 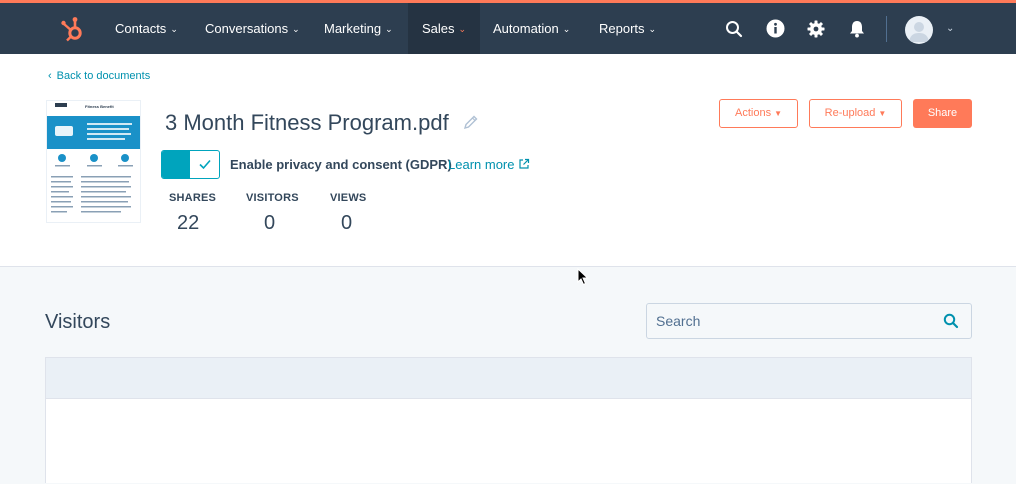 I want to click on nav-reports: Reports ⌄, so click(x=627, y=28).